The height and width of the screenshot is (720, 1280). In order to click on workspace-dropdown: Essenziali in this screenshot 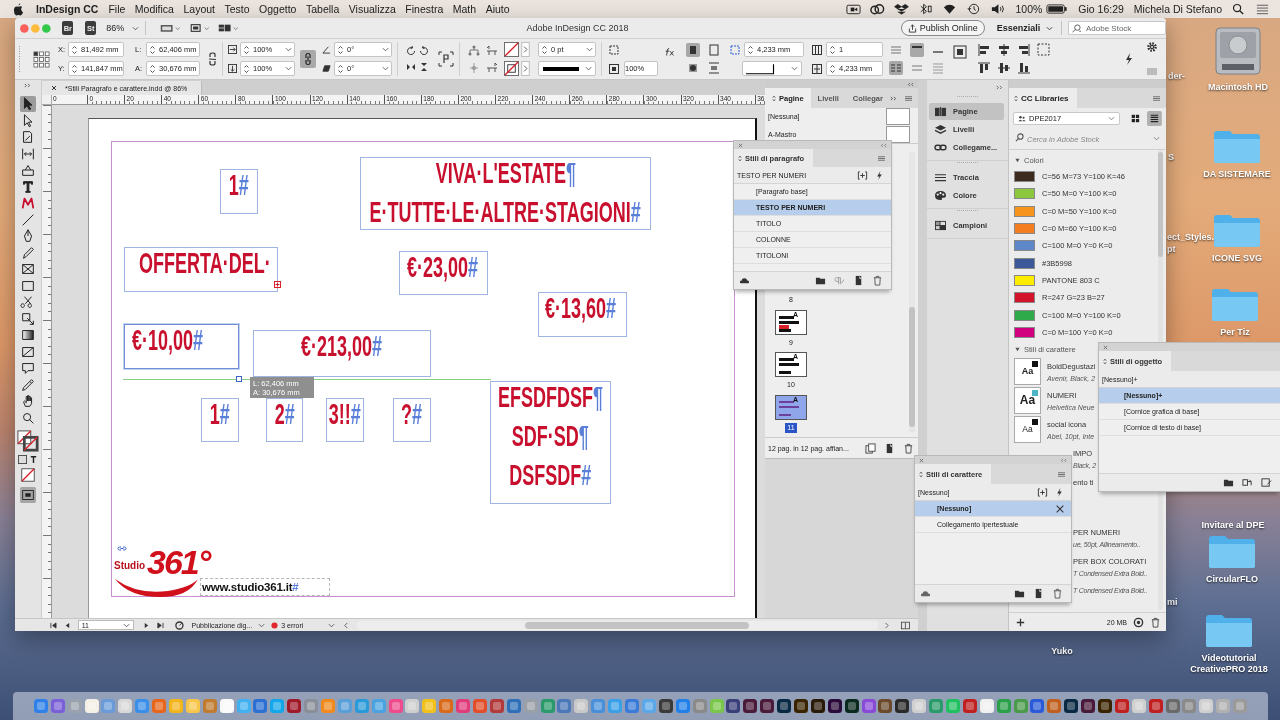, I will do `click(1025, 28)`.